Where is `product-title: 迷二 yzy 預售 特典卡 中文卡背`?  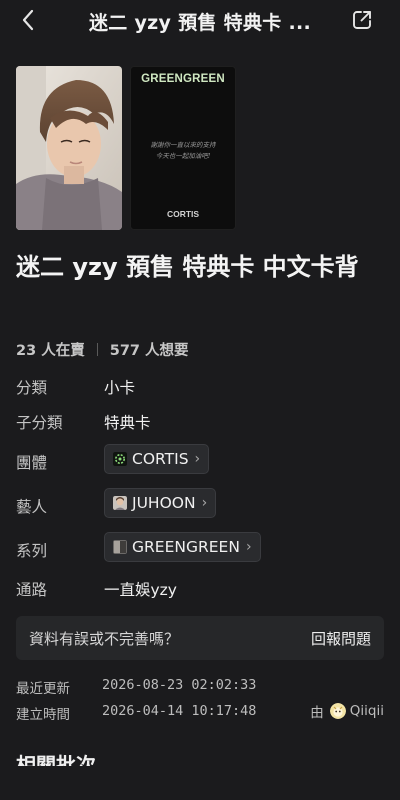 product-title: 迷二 yzy 預售 特典卡 中文卡背 is located at coordinates (187, 267).